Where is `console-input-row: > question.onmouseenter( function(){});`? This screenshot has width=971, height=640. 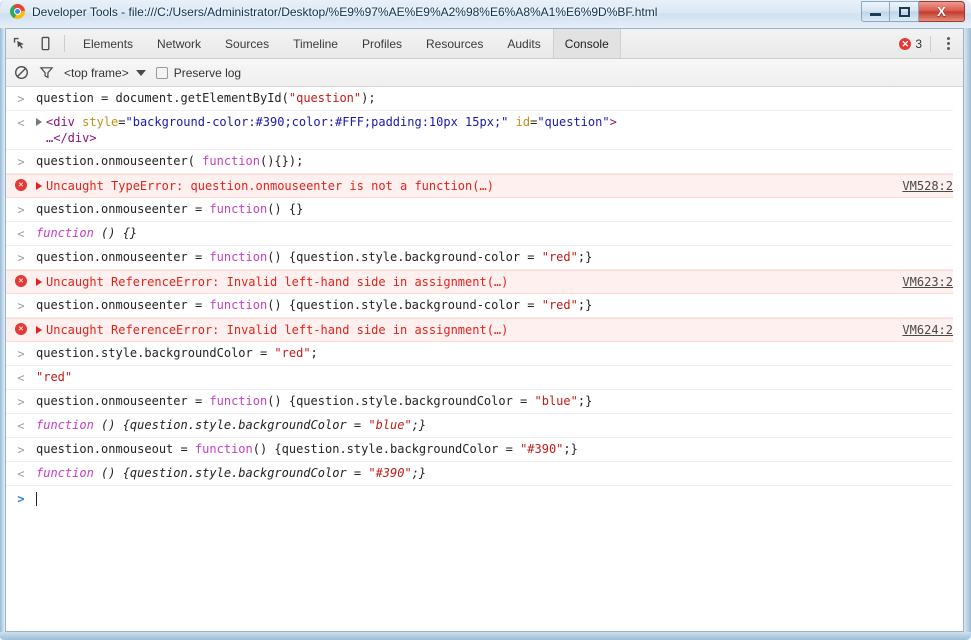
console-input-row: > question.onmouseenter( function(){}); is located at coordinates (484, 162).